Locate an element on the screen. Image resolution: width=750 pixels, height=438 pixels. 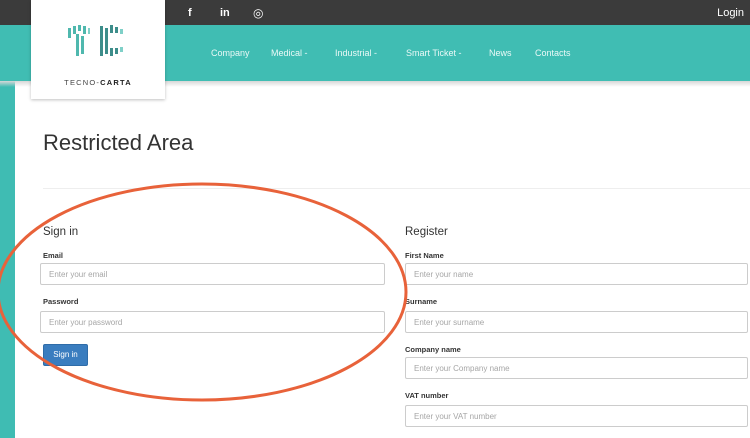
nav-item-smart-ticket: Smart Ticket - is located at coordinates (434, 53).